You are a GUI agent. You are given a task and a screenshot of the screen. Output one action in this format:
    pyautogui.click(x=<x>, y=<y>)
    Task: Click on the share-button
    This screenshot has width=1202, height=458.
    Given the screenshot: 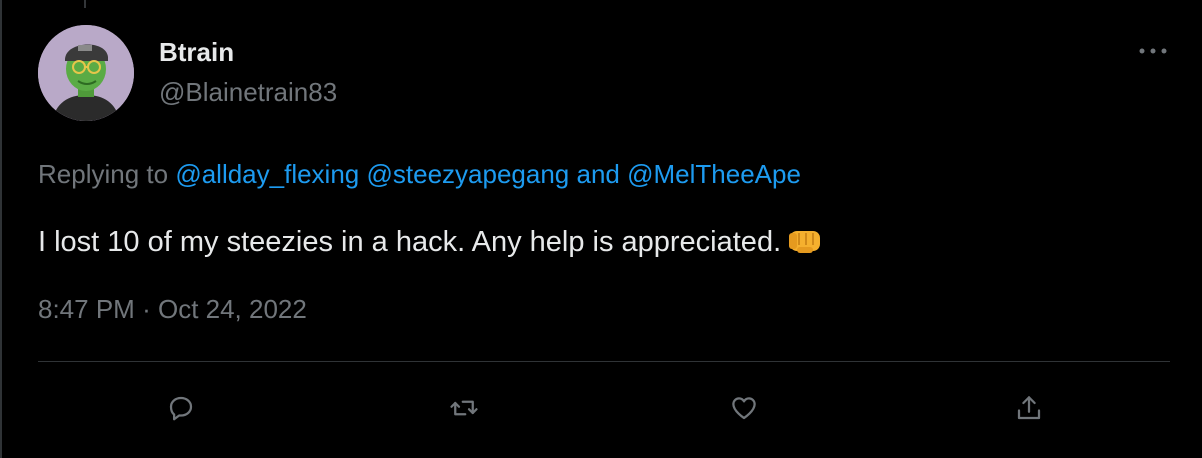 What is the action you would take?
    pyautogui.click(x=1029, y=408)
    